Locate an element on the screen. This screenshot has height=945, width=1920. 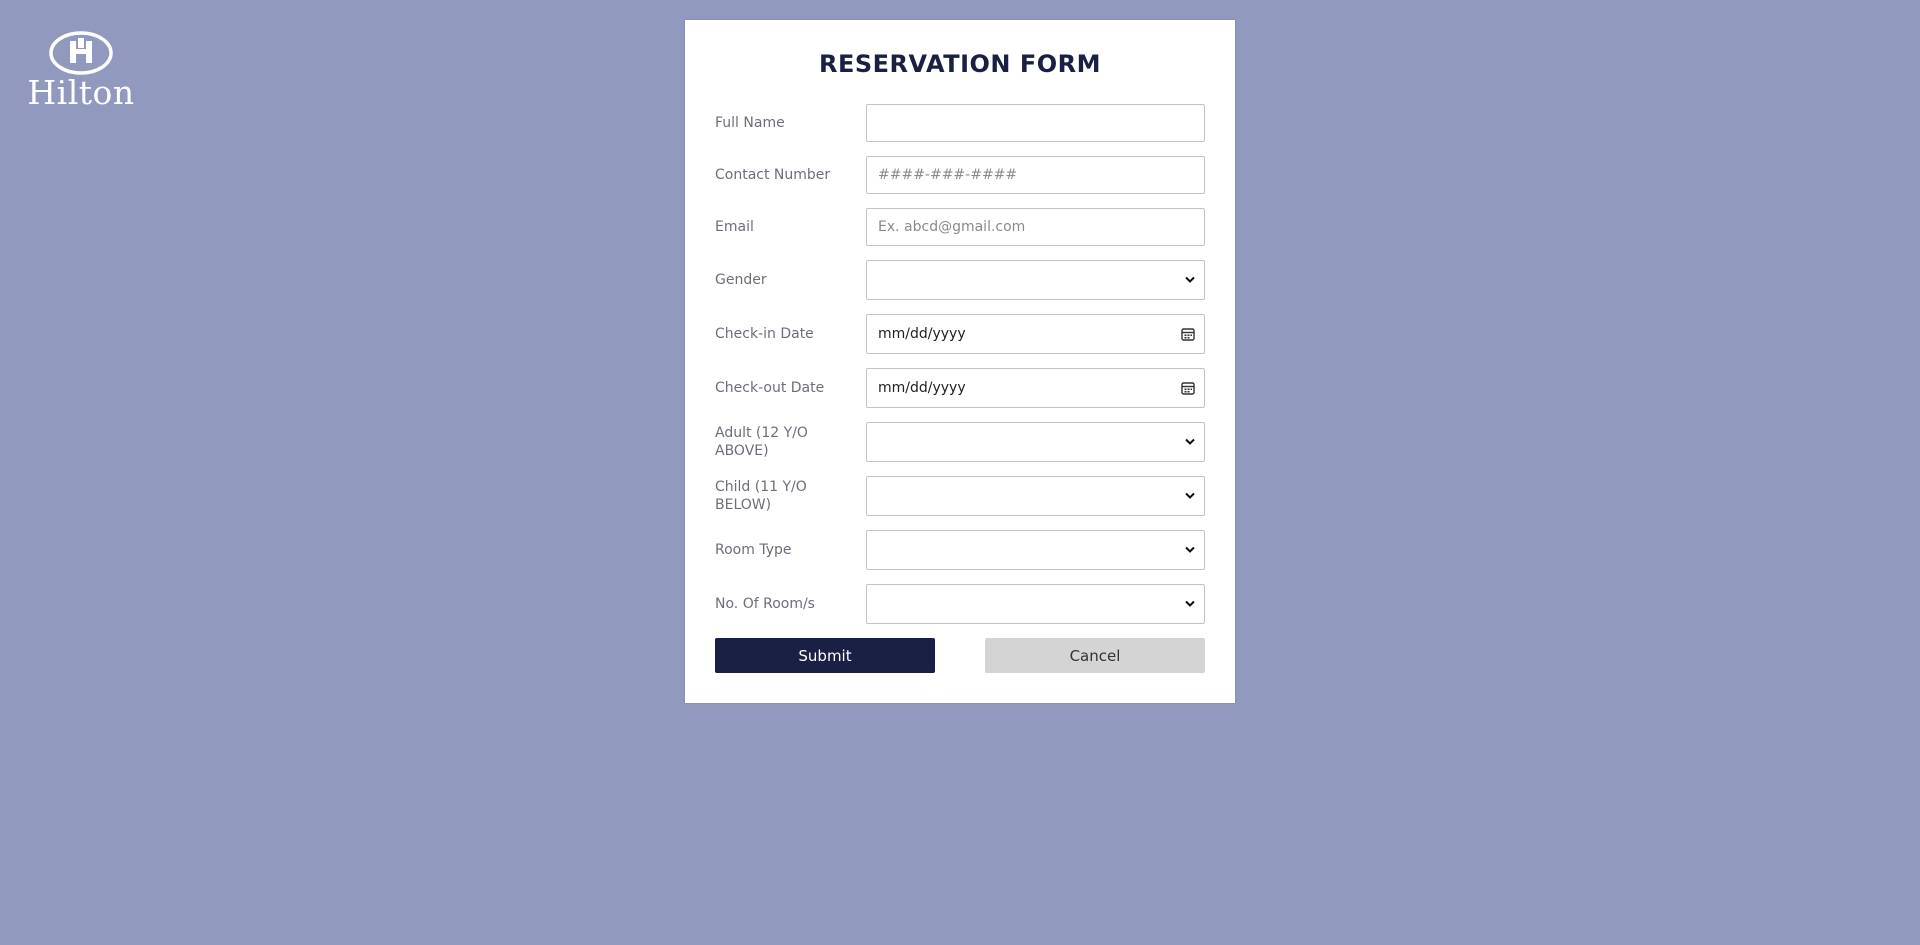
rooms-count-row: No. Of Room/s is located at coordinates (960, 604).